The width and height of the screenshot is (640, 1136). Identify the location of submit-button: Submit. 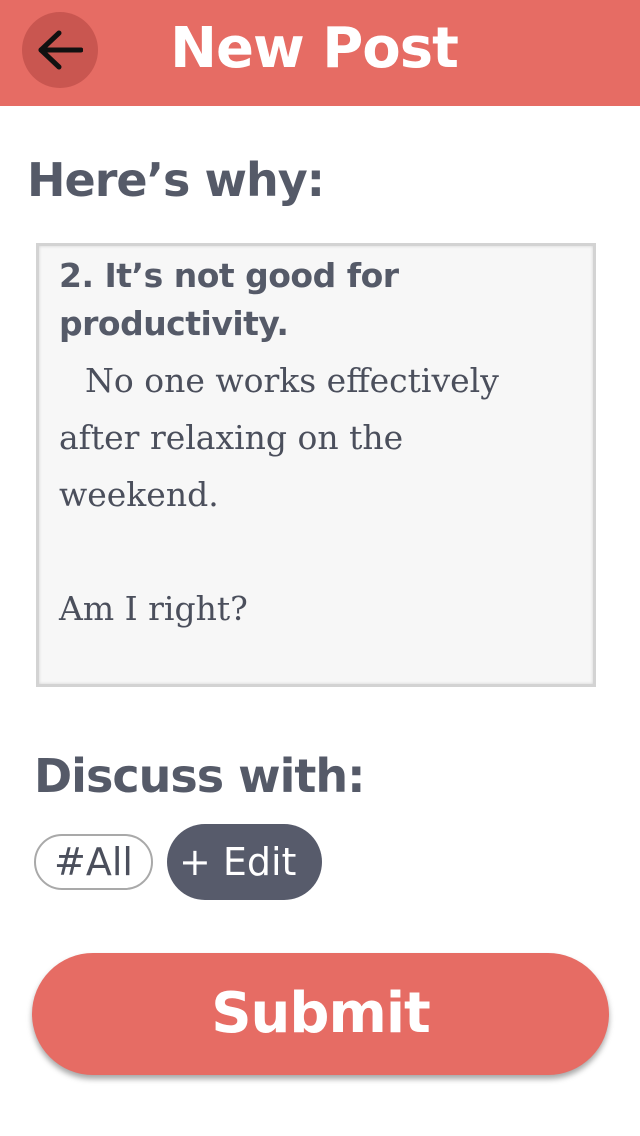
(320, 1014).